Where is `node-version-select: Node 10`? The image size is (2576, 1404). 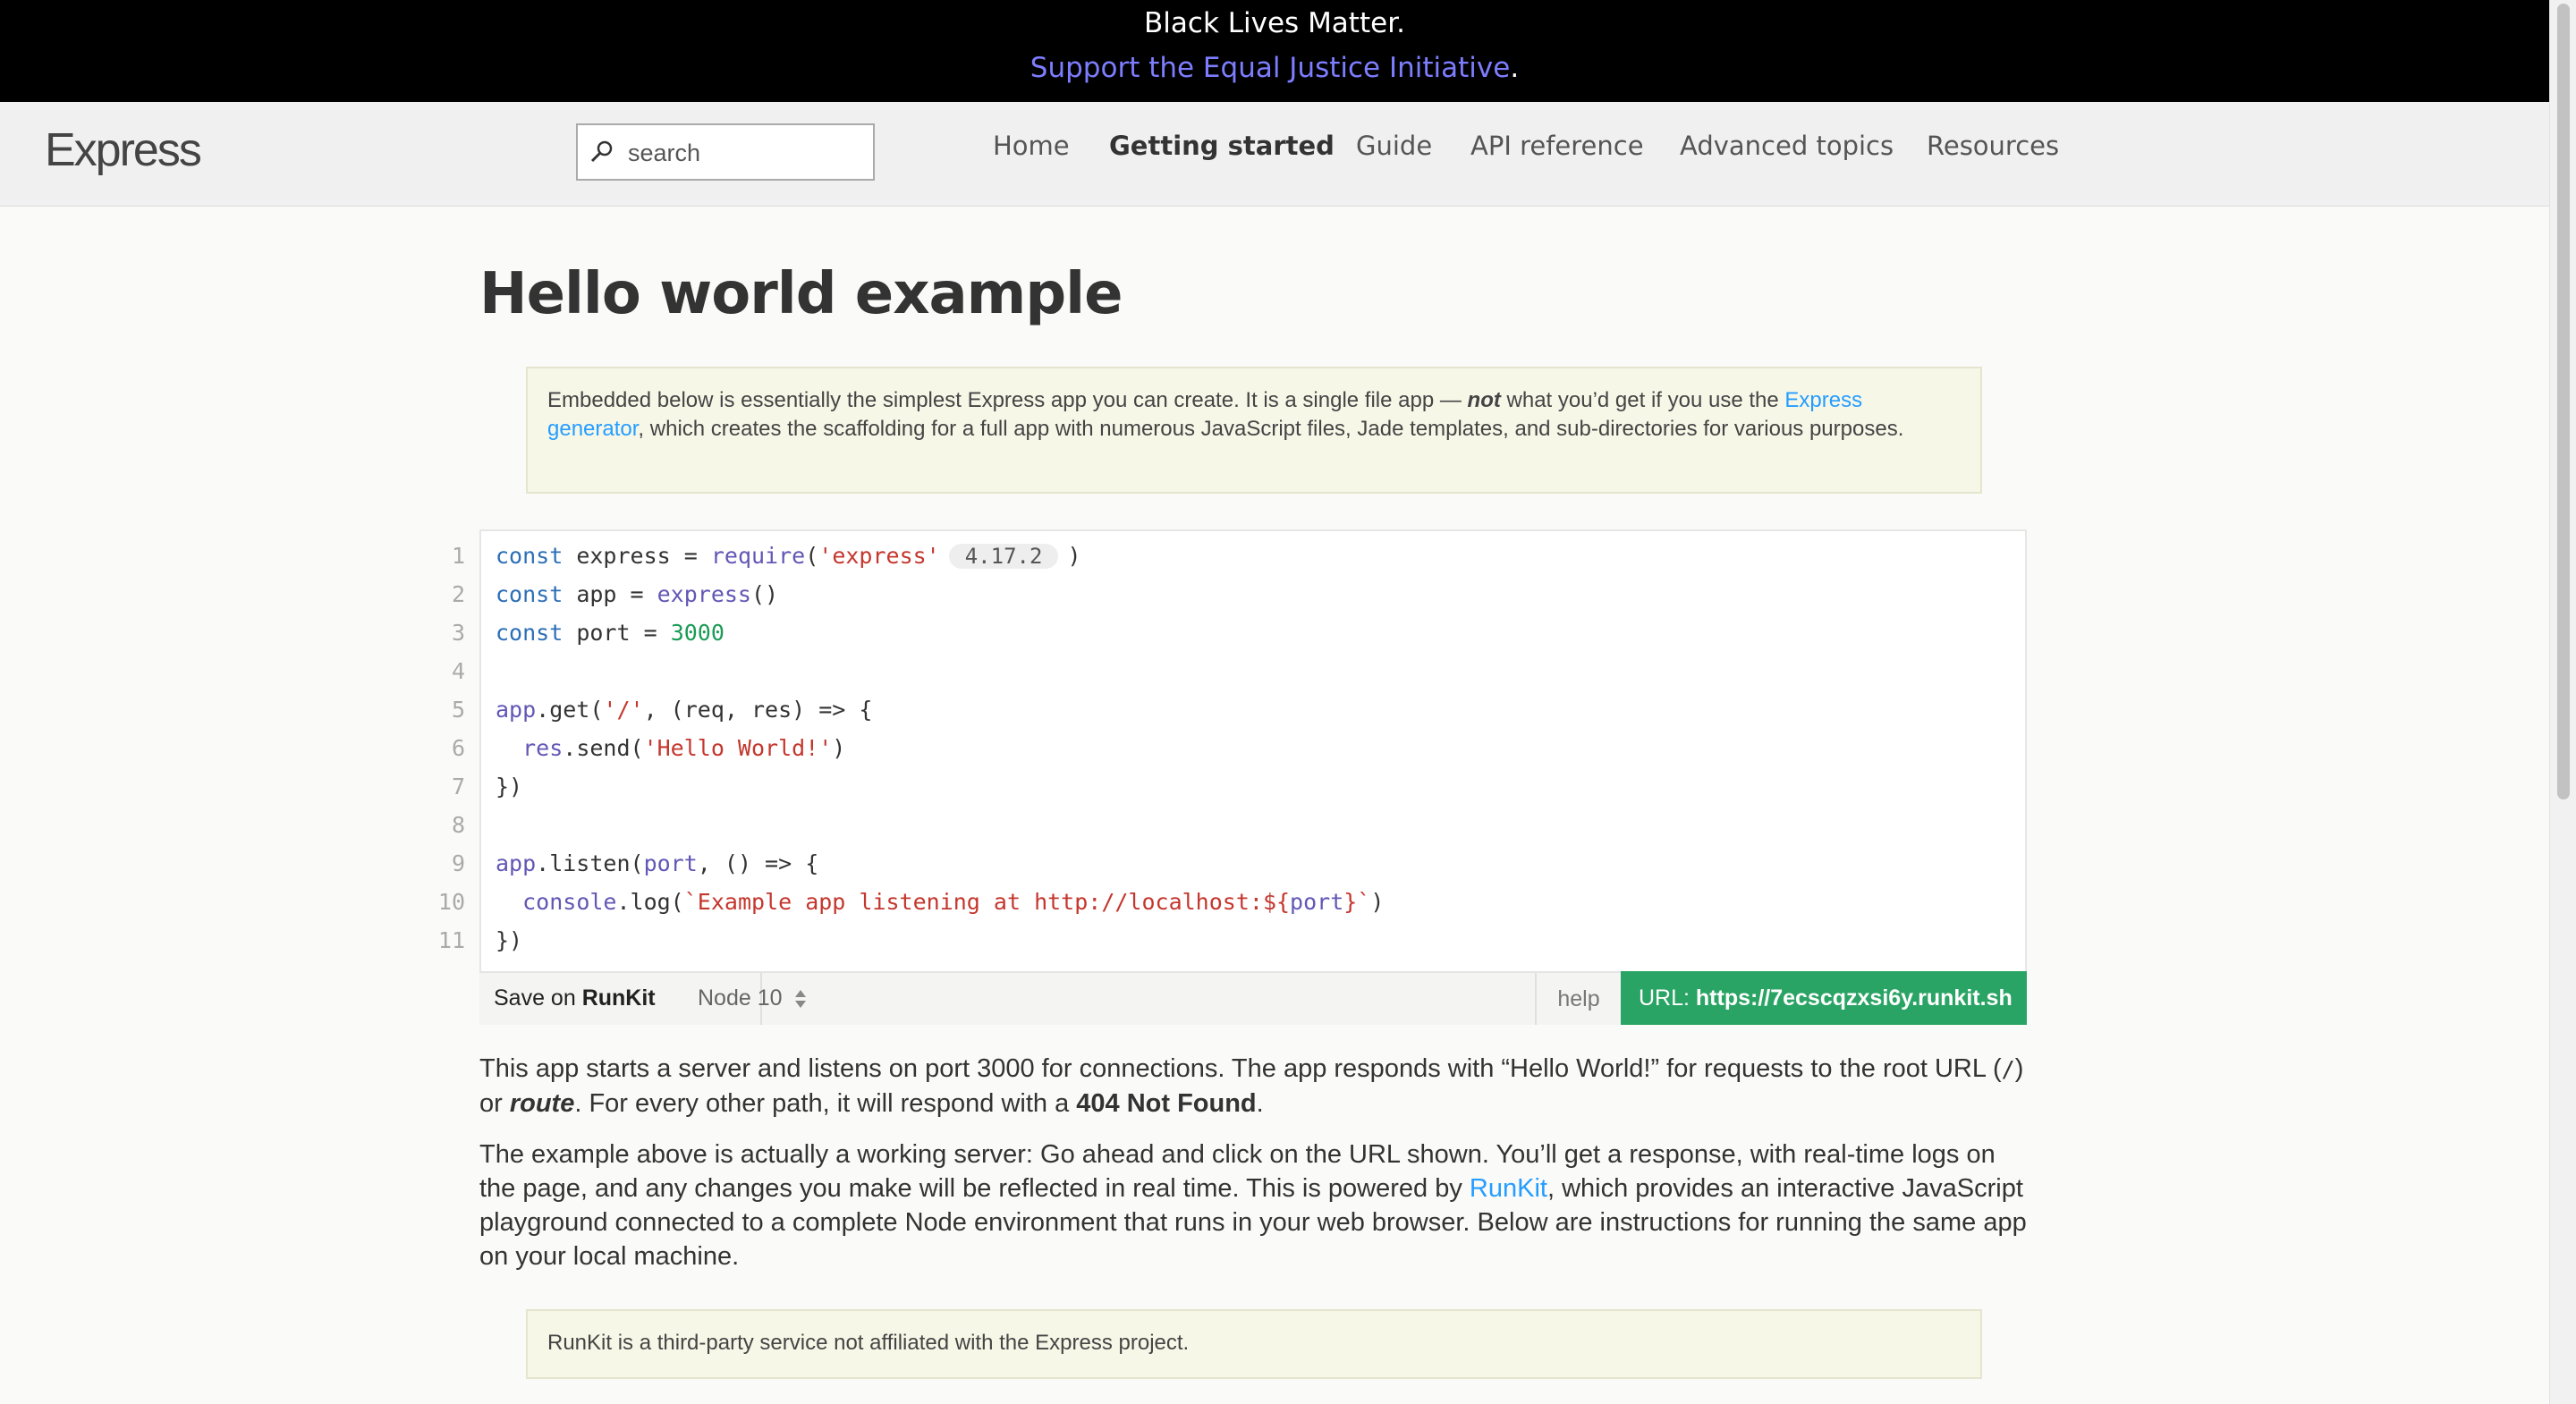
node-version-select: Node 10 is located at coordinates (753, 998).